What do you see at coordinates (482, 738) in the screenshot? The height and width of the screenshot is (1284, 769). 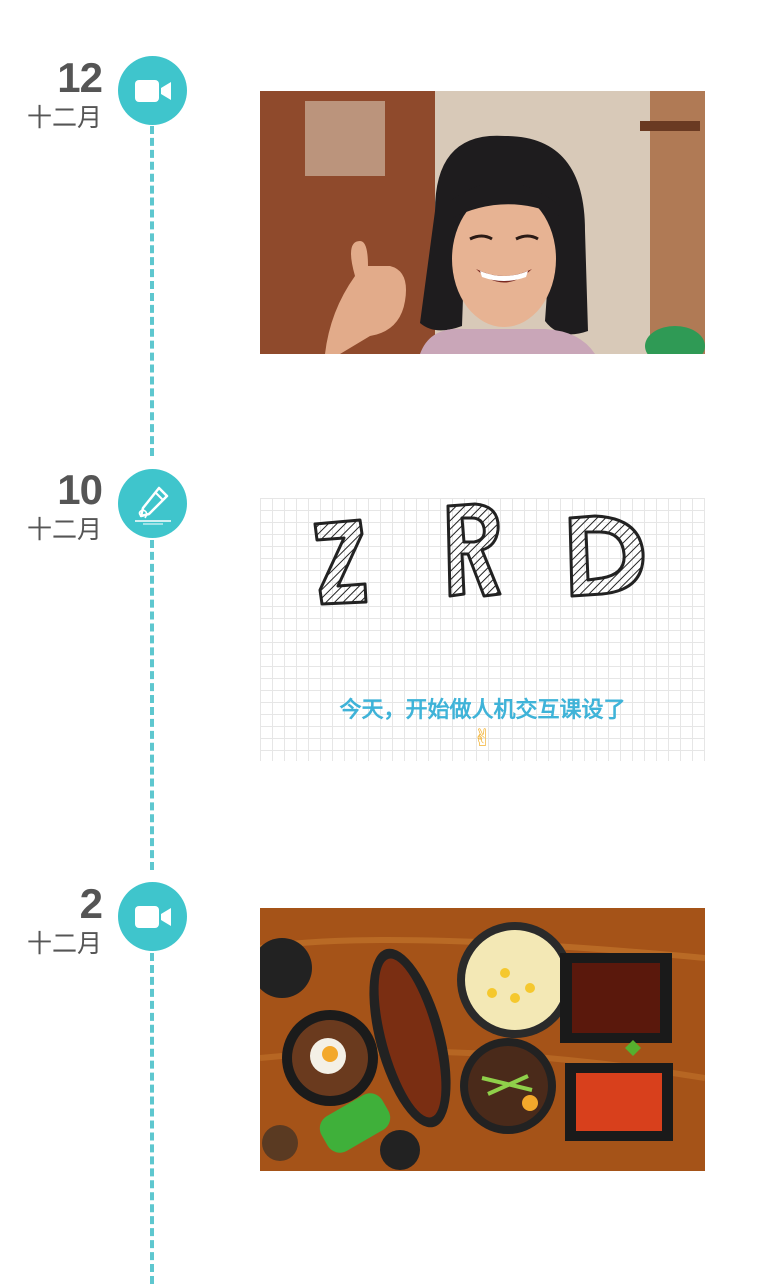 I see `victory-hand-icon: ✌` at bounding box center [482, 738].